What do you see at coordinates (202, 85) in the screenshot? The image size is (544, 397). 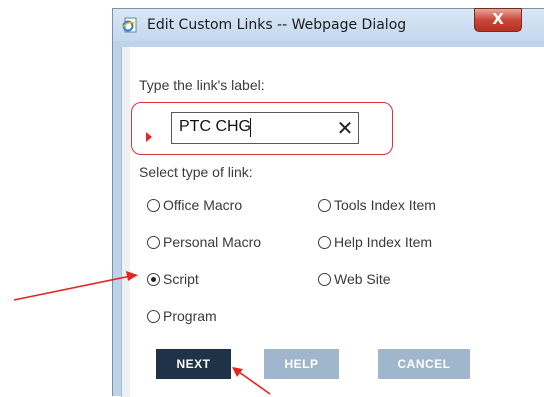 I see `link-label-prompt: Type the link's label:` at bounding box center [202, 85].